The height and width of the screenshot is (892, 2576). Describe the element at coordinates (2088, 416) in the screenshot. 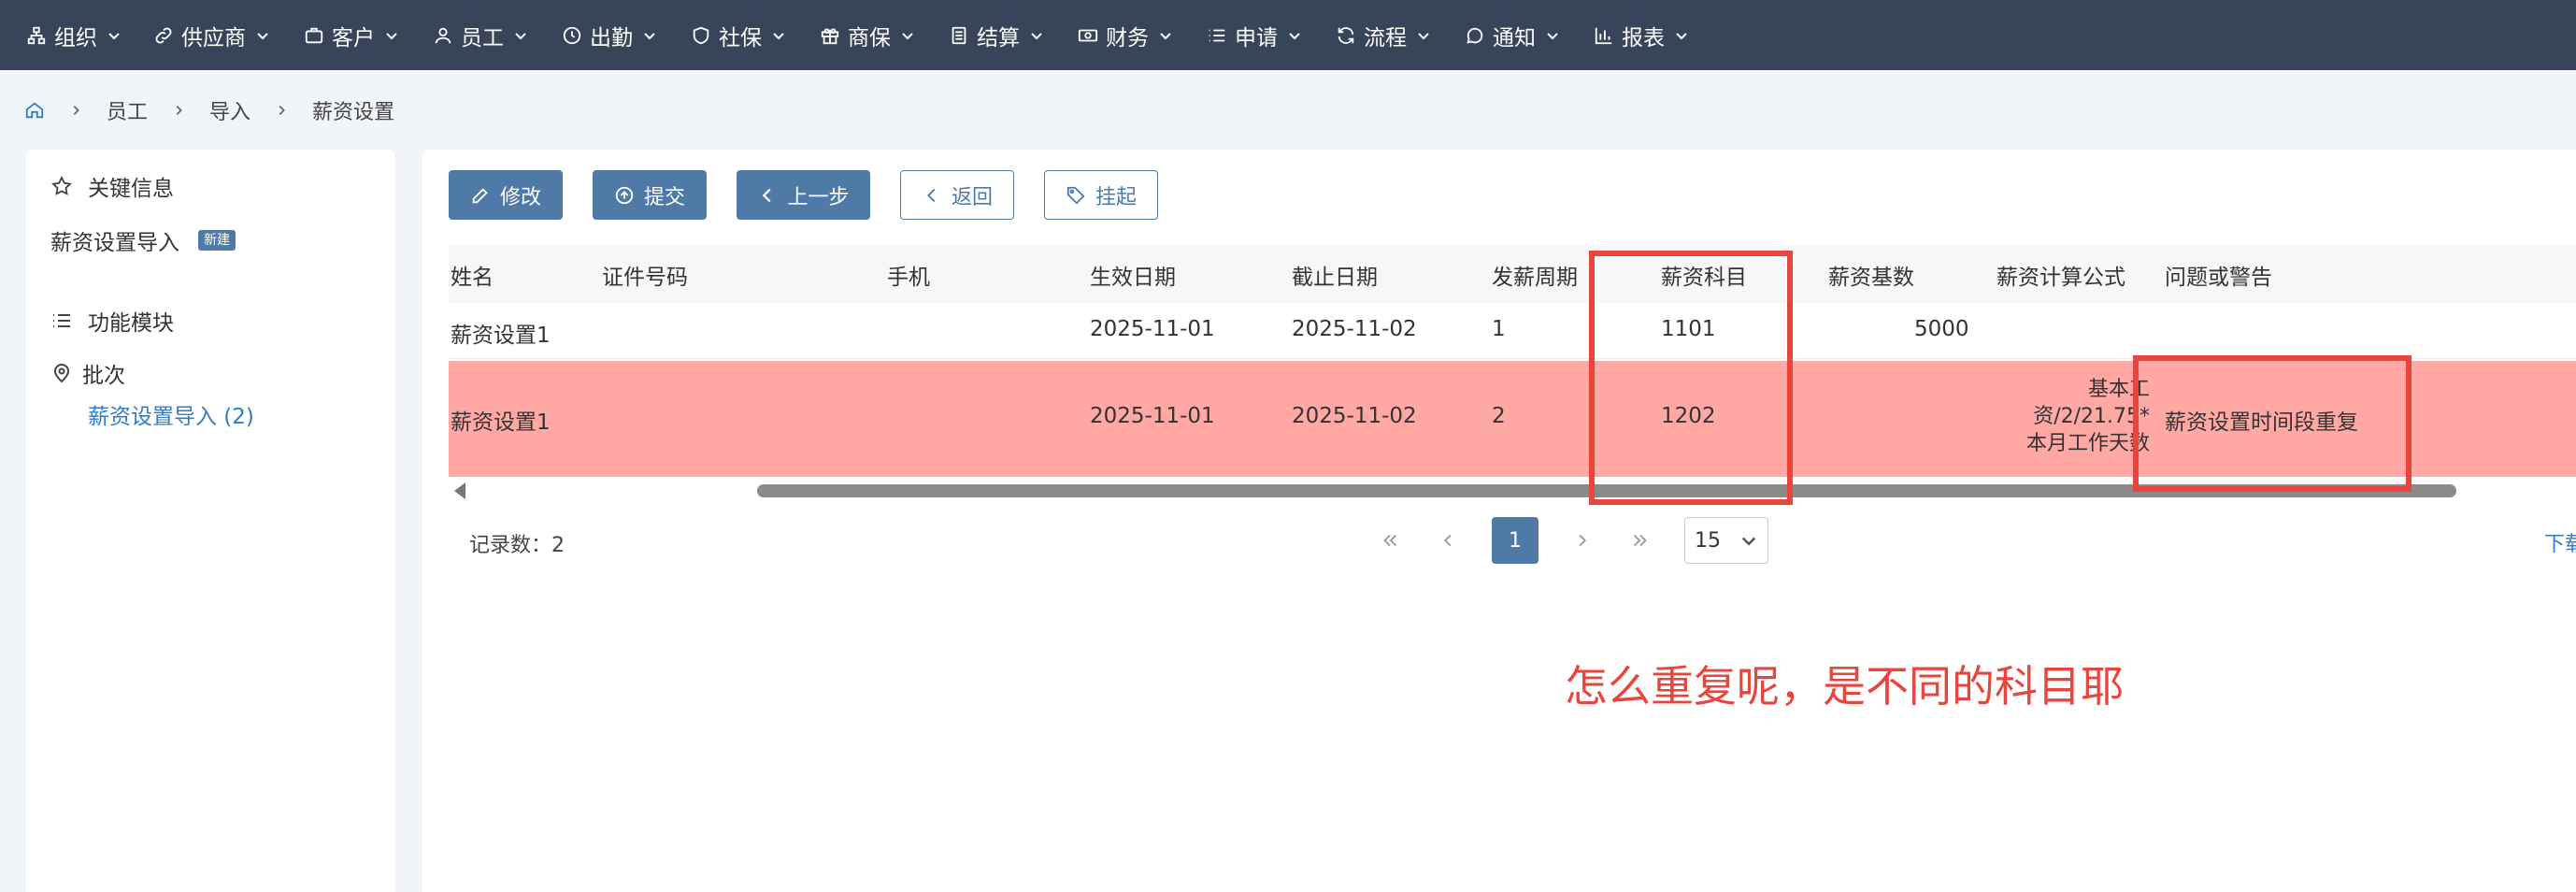

I see `cell-formula: 基本工 资/2/21.75* 本月工作天数` at that location.